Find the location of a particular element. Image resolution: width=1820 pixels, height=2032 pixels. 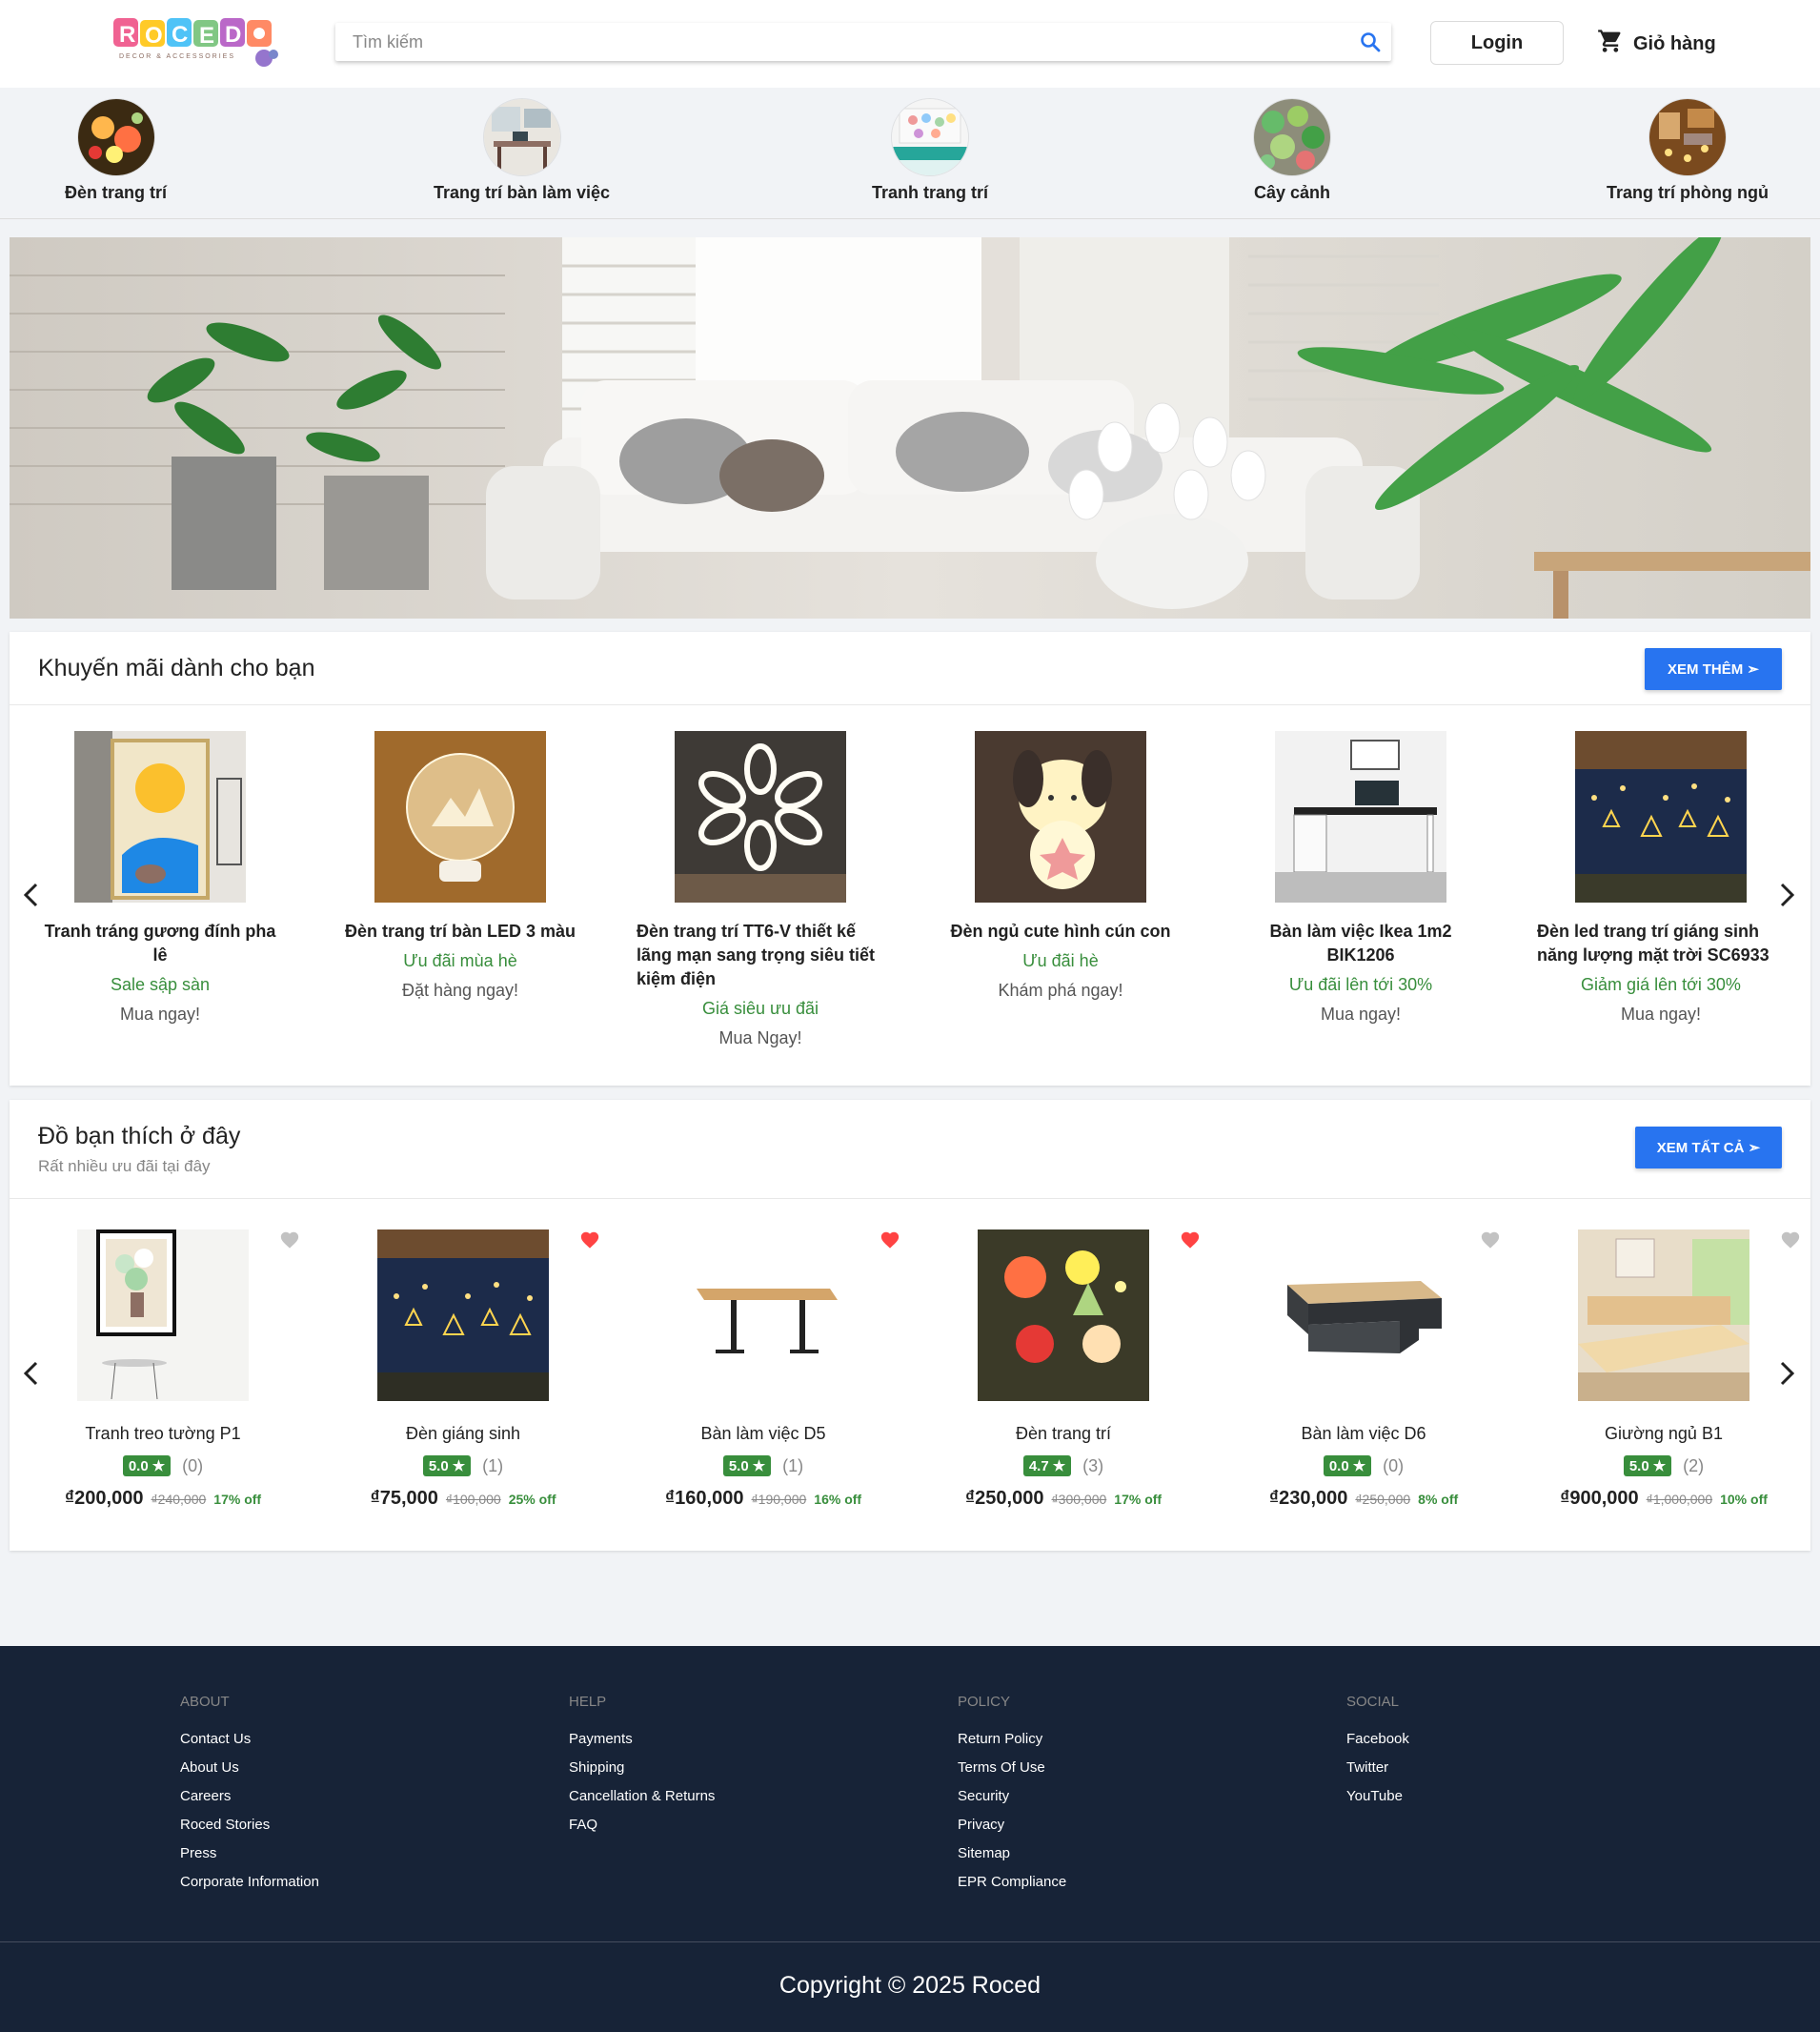

category-label: Đèn trang trí is located at coordinates (117, 192).